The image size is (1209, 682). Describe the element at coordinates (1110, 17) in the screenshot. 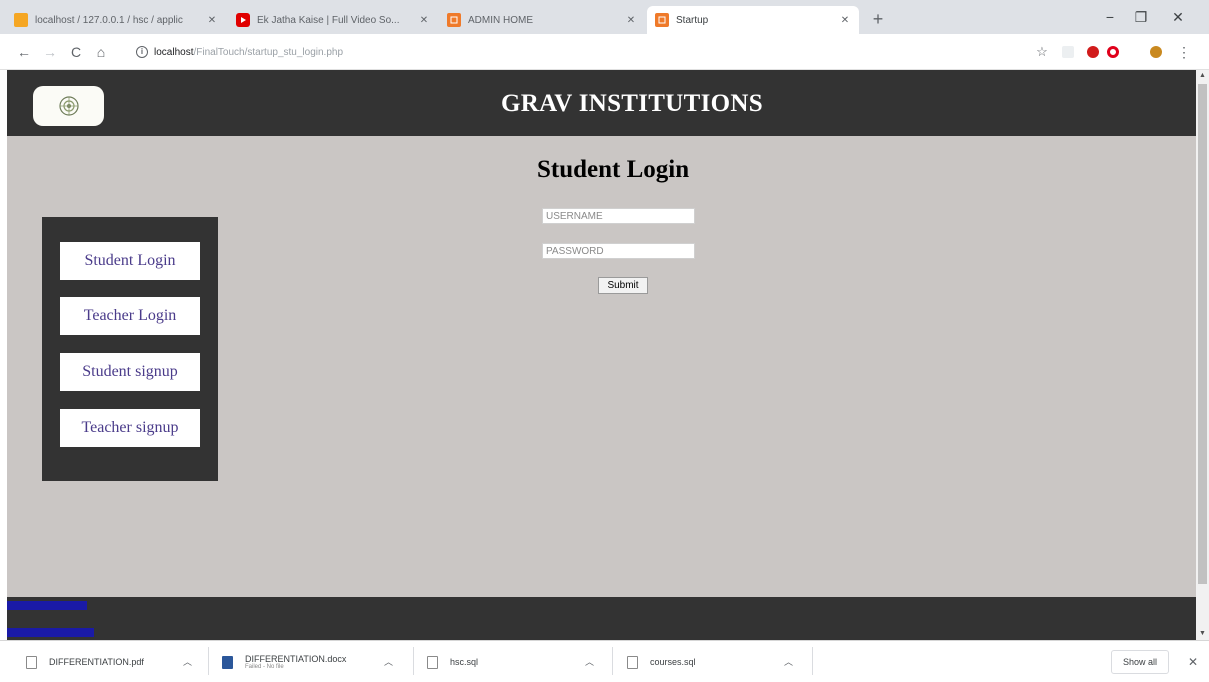

I see `minimize-button: −` at that location.